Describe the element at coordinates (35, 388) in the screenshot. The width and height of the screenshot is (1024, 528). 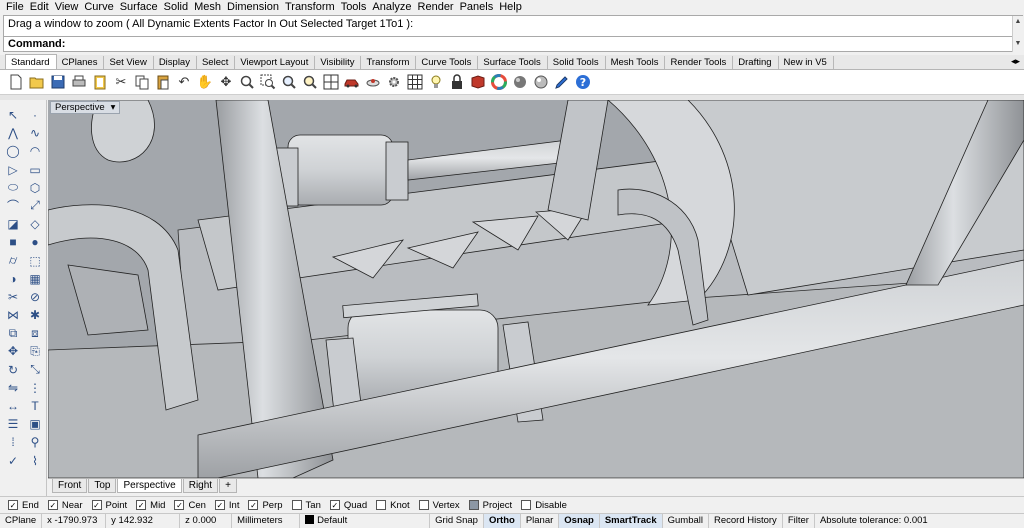
I see `array-icon: ⋮` at that location.